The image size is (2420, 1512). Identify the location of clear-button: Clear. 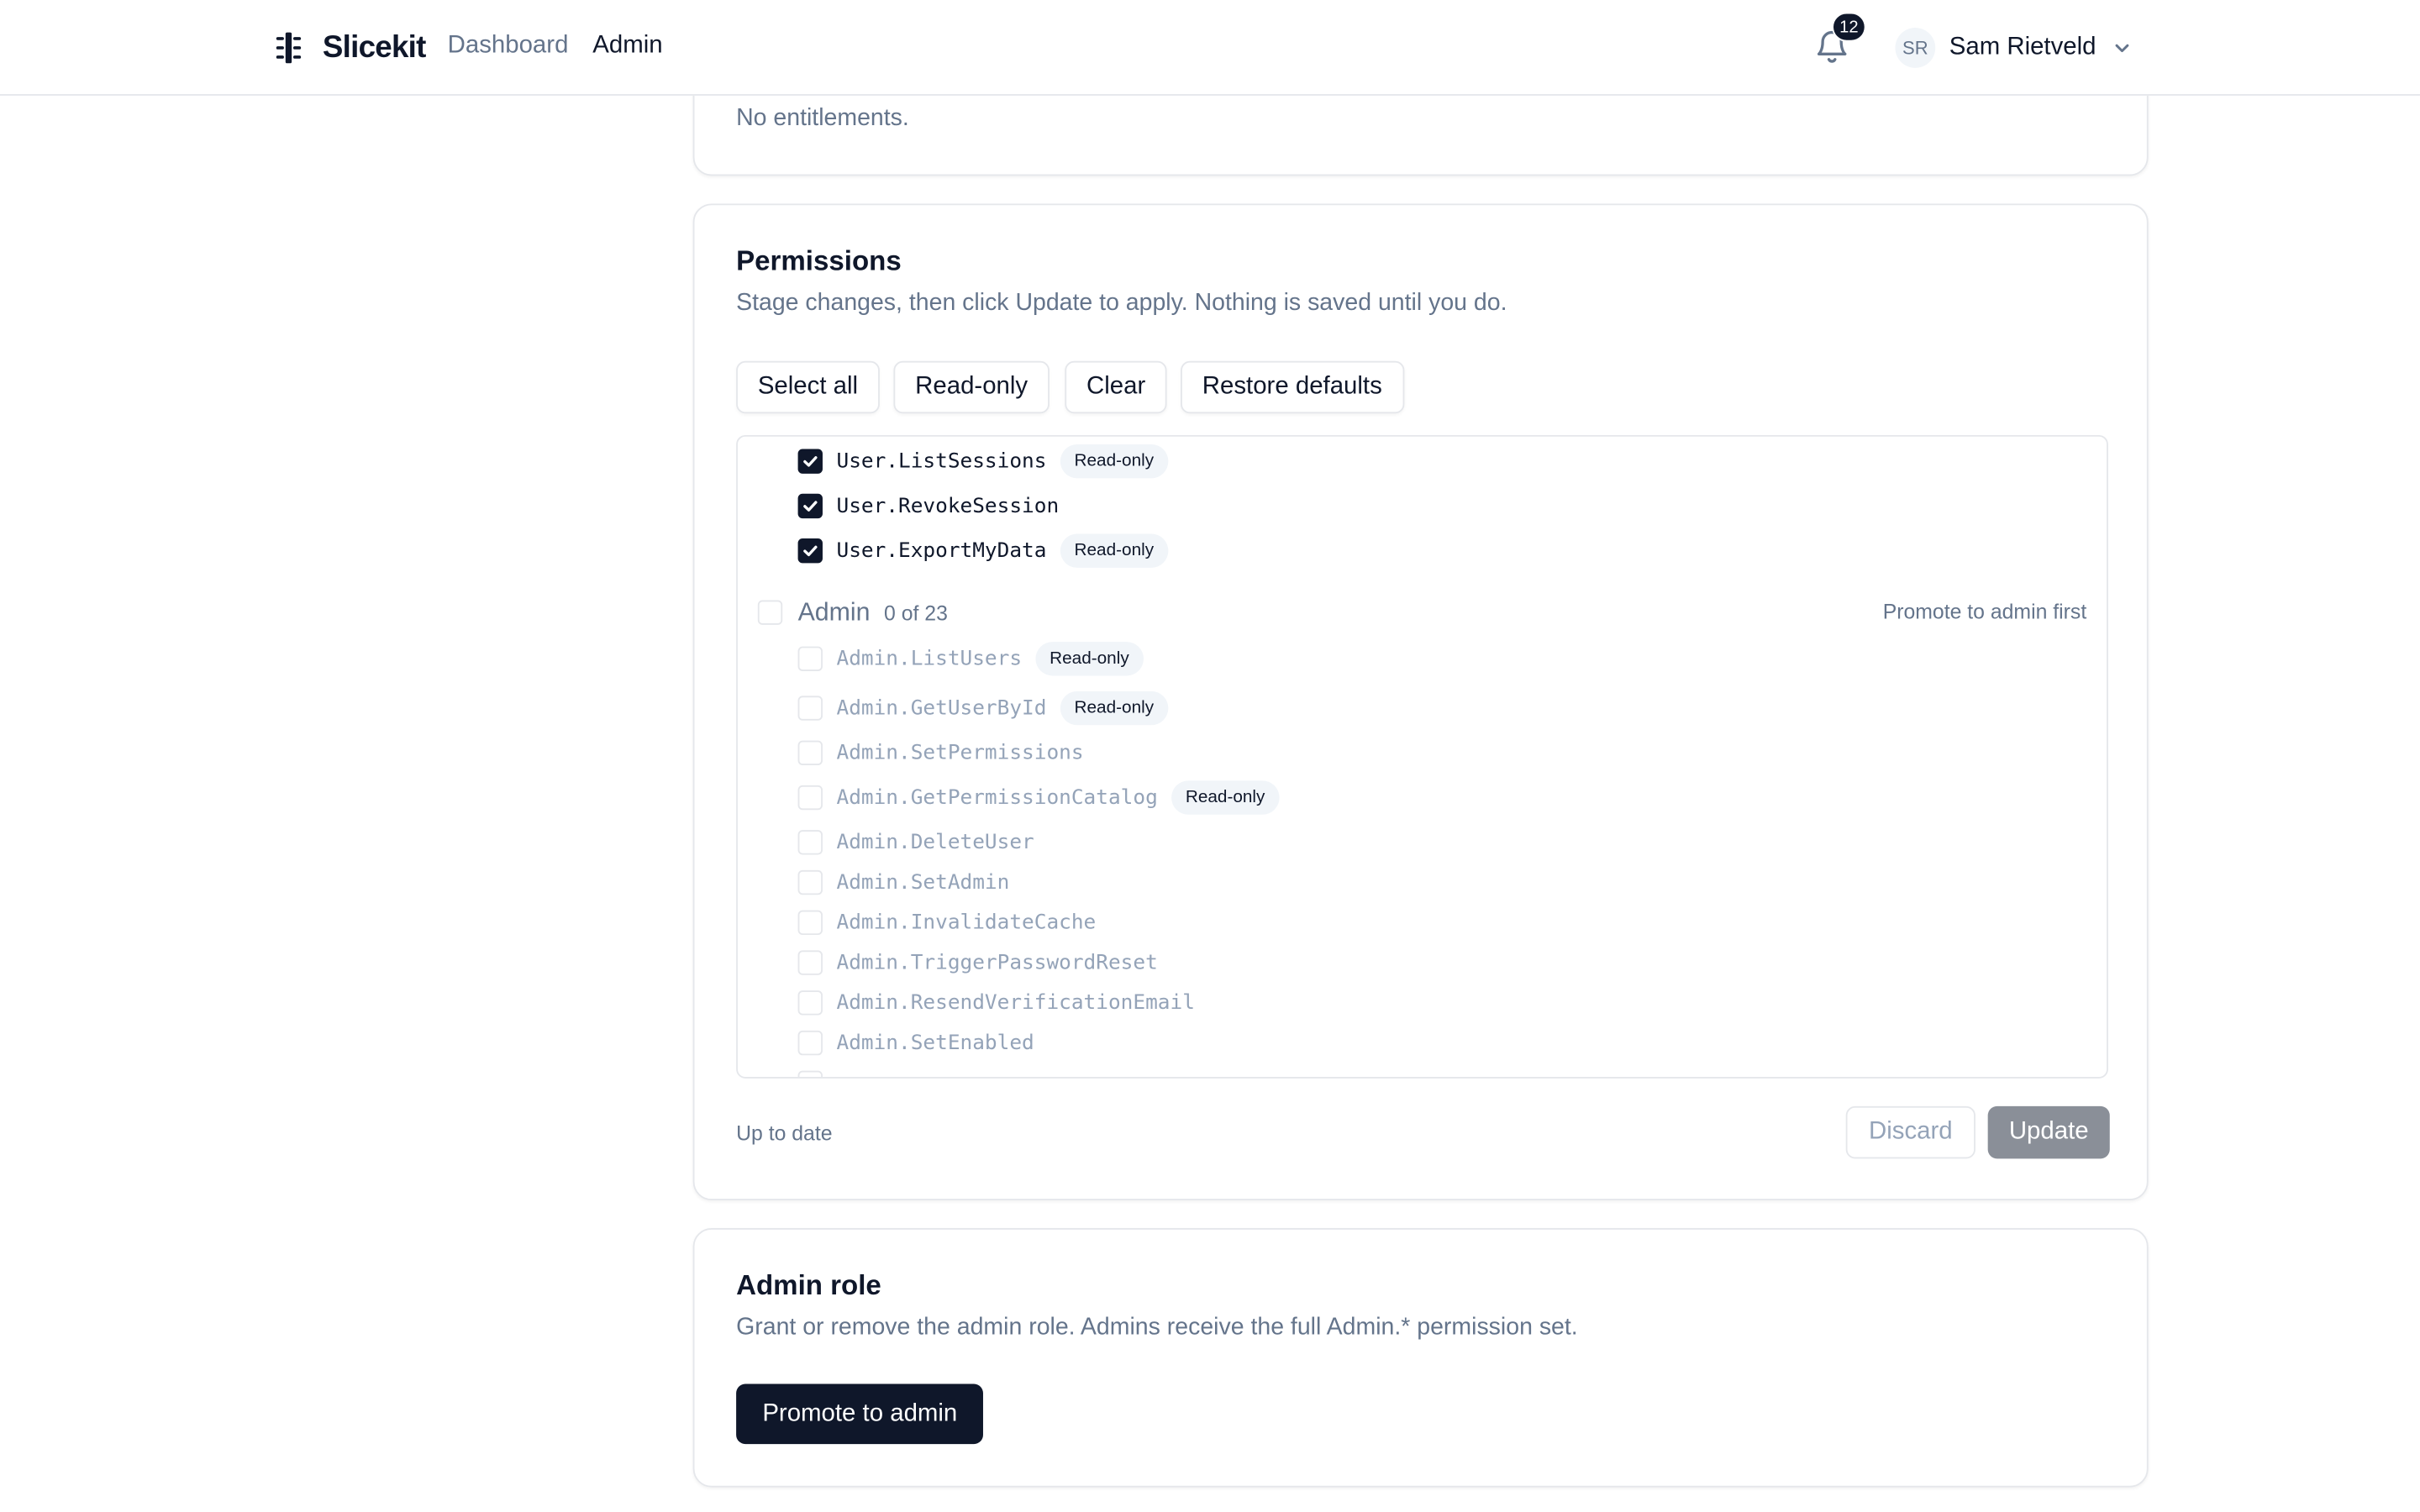
(1116, 387).